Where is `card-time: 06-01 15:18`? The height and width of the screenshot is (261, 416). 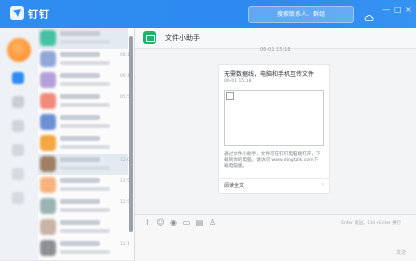 card-time: 06-01 15:18 is located at coordinates (238, 81).